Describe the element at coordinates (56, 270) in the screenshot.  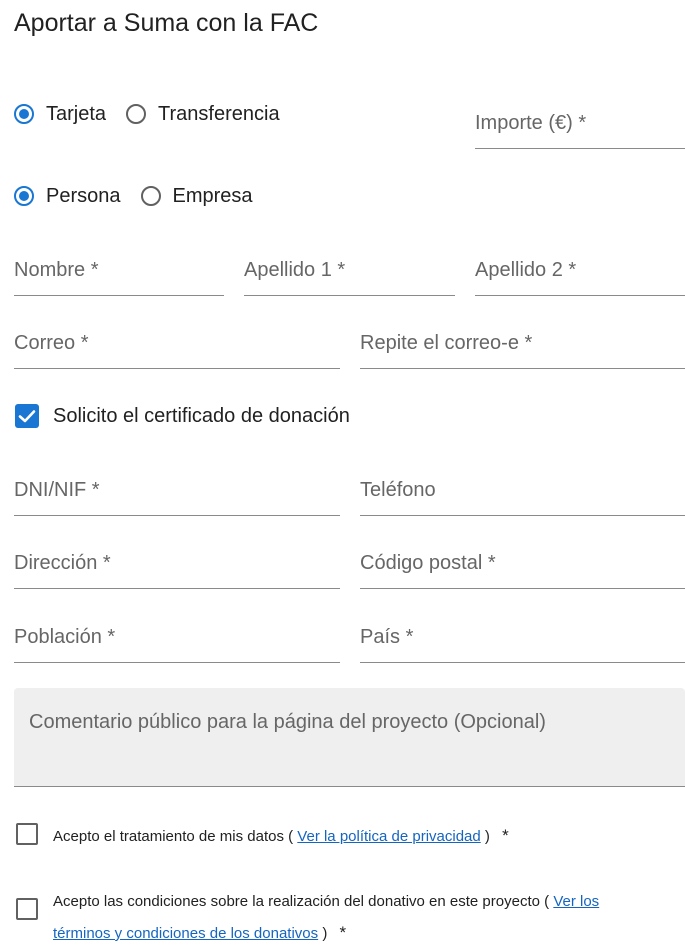
I see `nombre-label: Nombre *` at that location.